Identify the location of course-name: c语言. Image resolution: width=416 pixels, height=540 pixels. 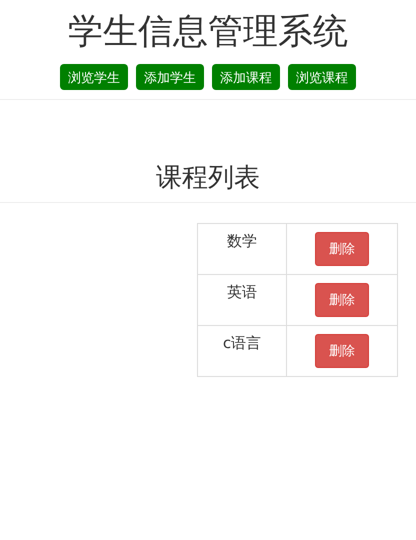
(242, 343).